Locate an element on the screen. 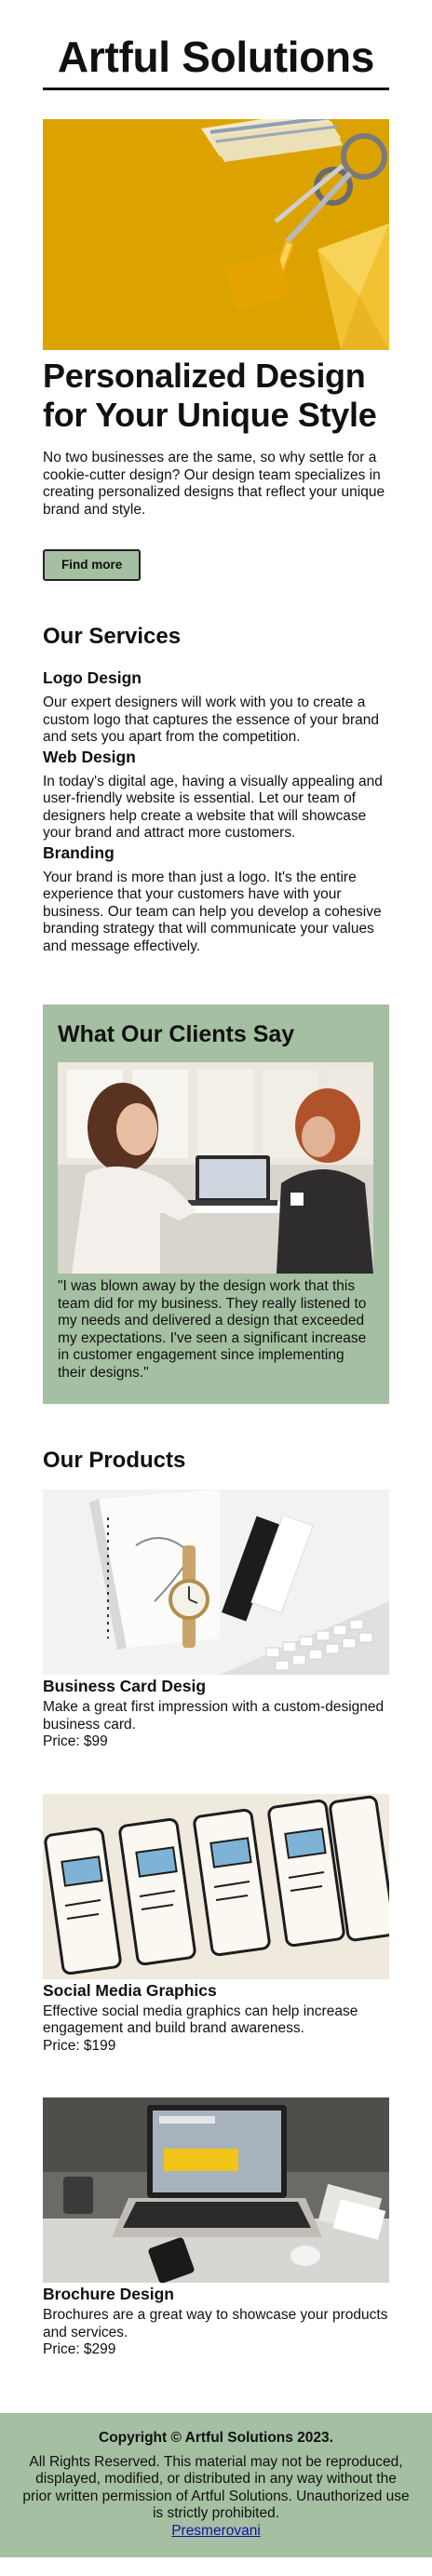 This screenshot has height=2576, width=432. product-price: Price: $299 is located at coordinates (80, 2349).